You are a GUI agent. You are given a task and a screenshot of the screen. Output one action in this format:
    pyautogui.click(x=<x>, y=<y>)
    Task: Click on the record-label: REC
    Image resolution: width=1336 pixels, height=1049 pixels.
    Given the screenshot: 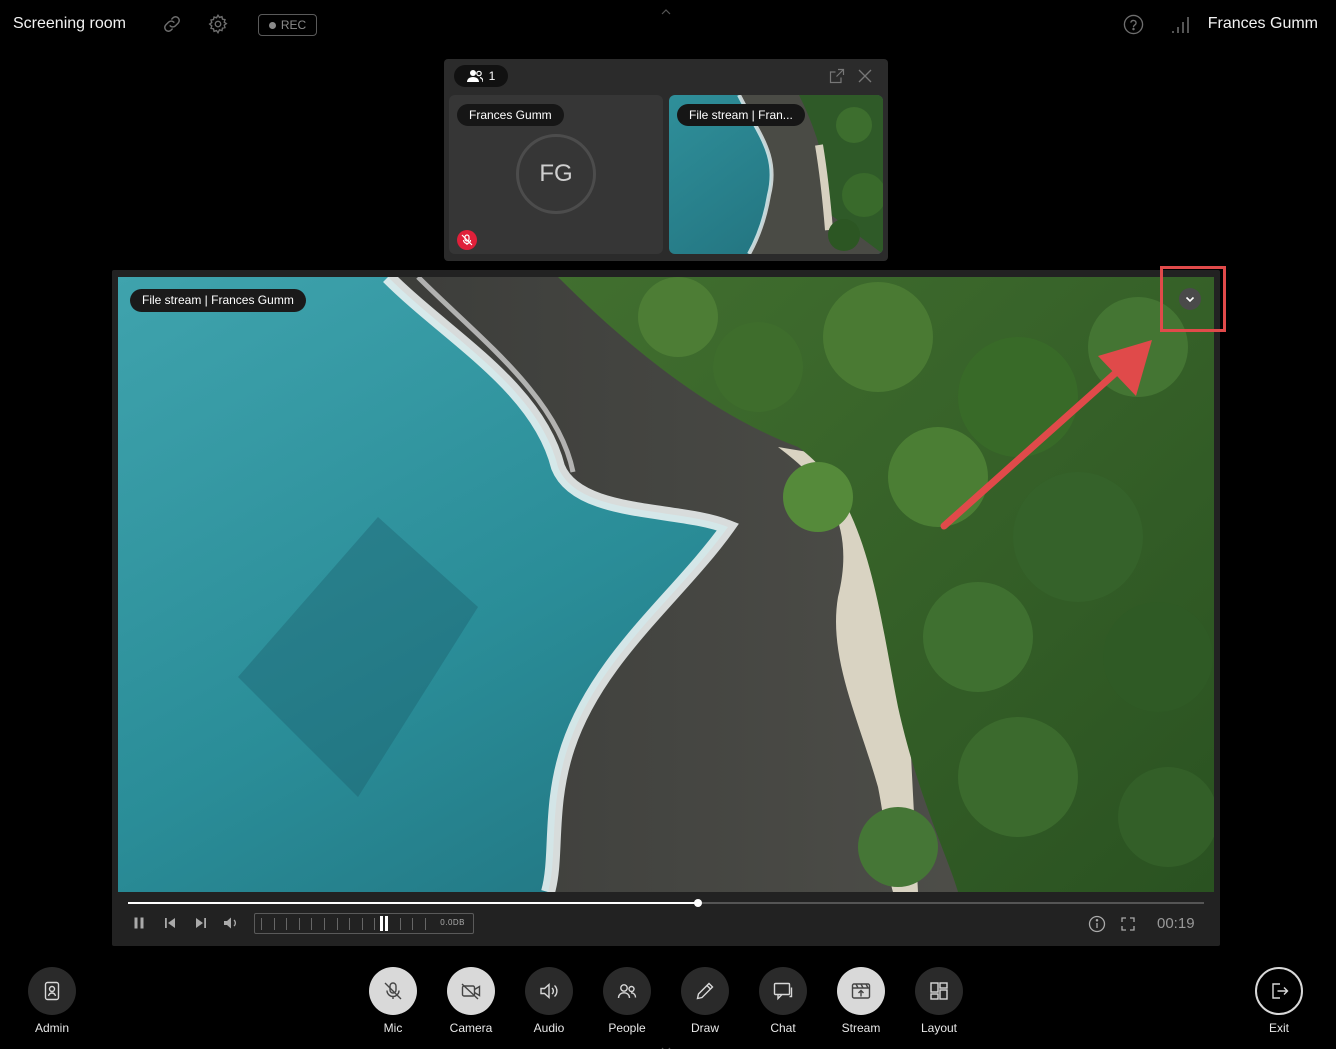 What is the action you would take?
    pyautogui.click(x=293, y=25)
    